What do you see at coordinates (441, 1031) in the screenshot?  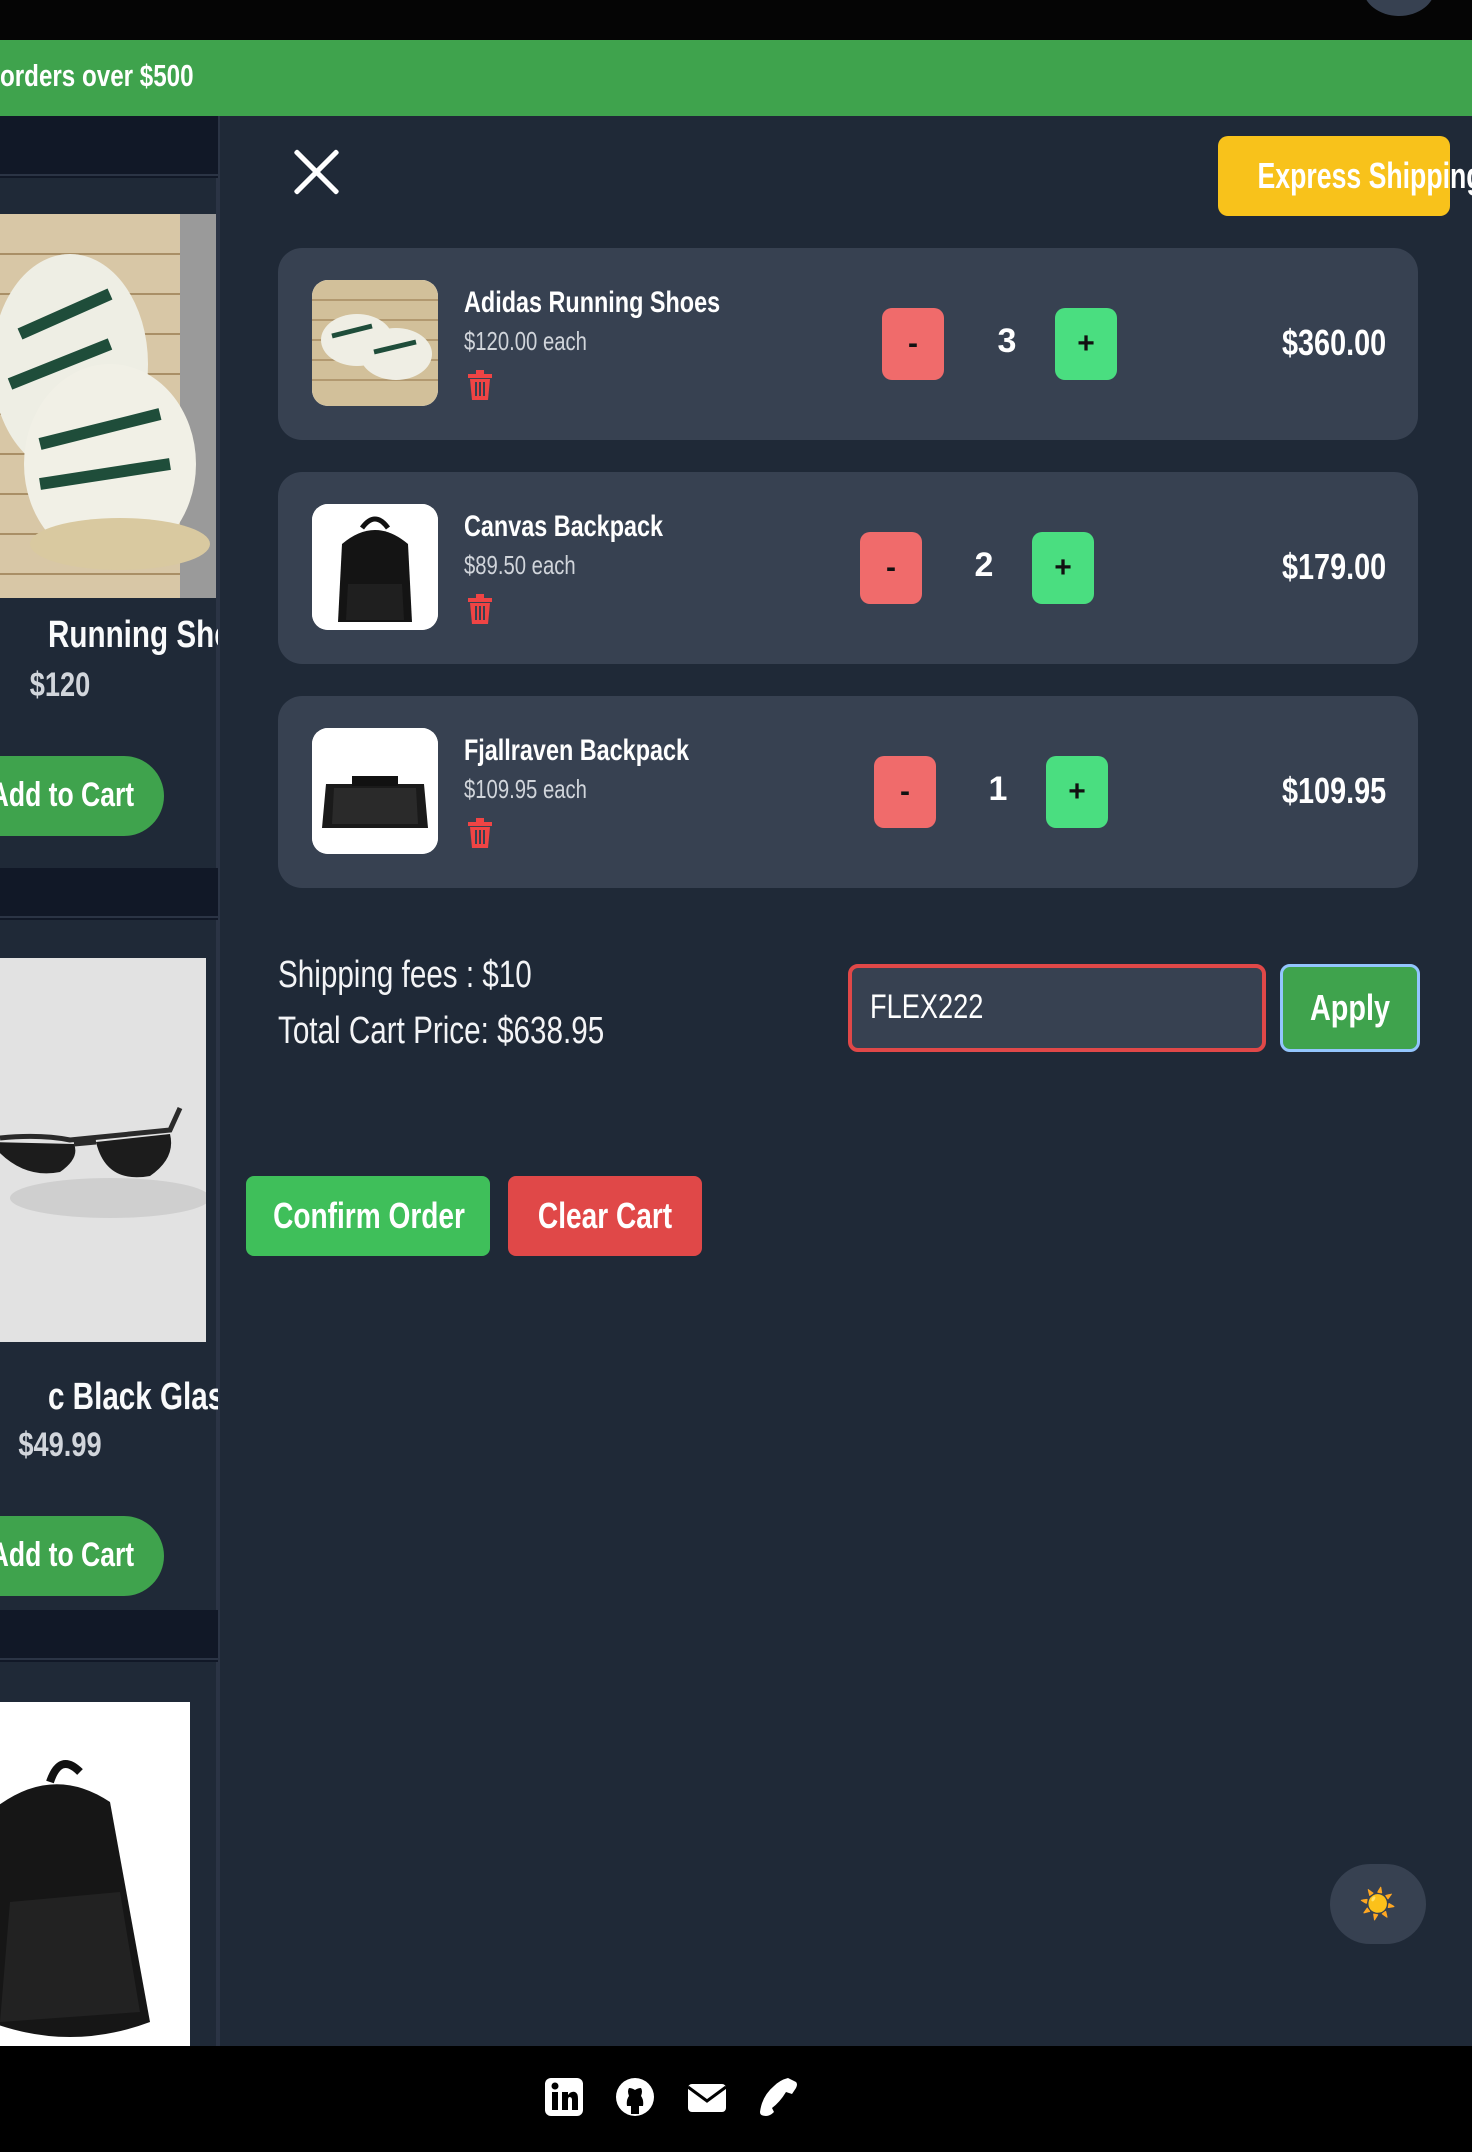 I see `total-cart-price: Total Cart Price: $638.95` at bounding box center [441, 1031].